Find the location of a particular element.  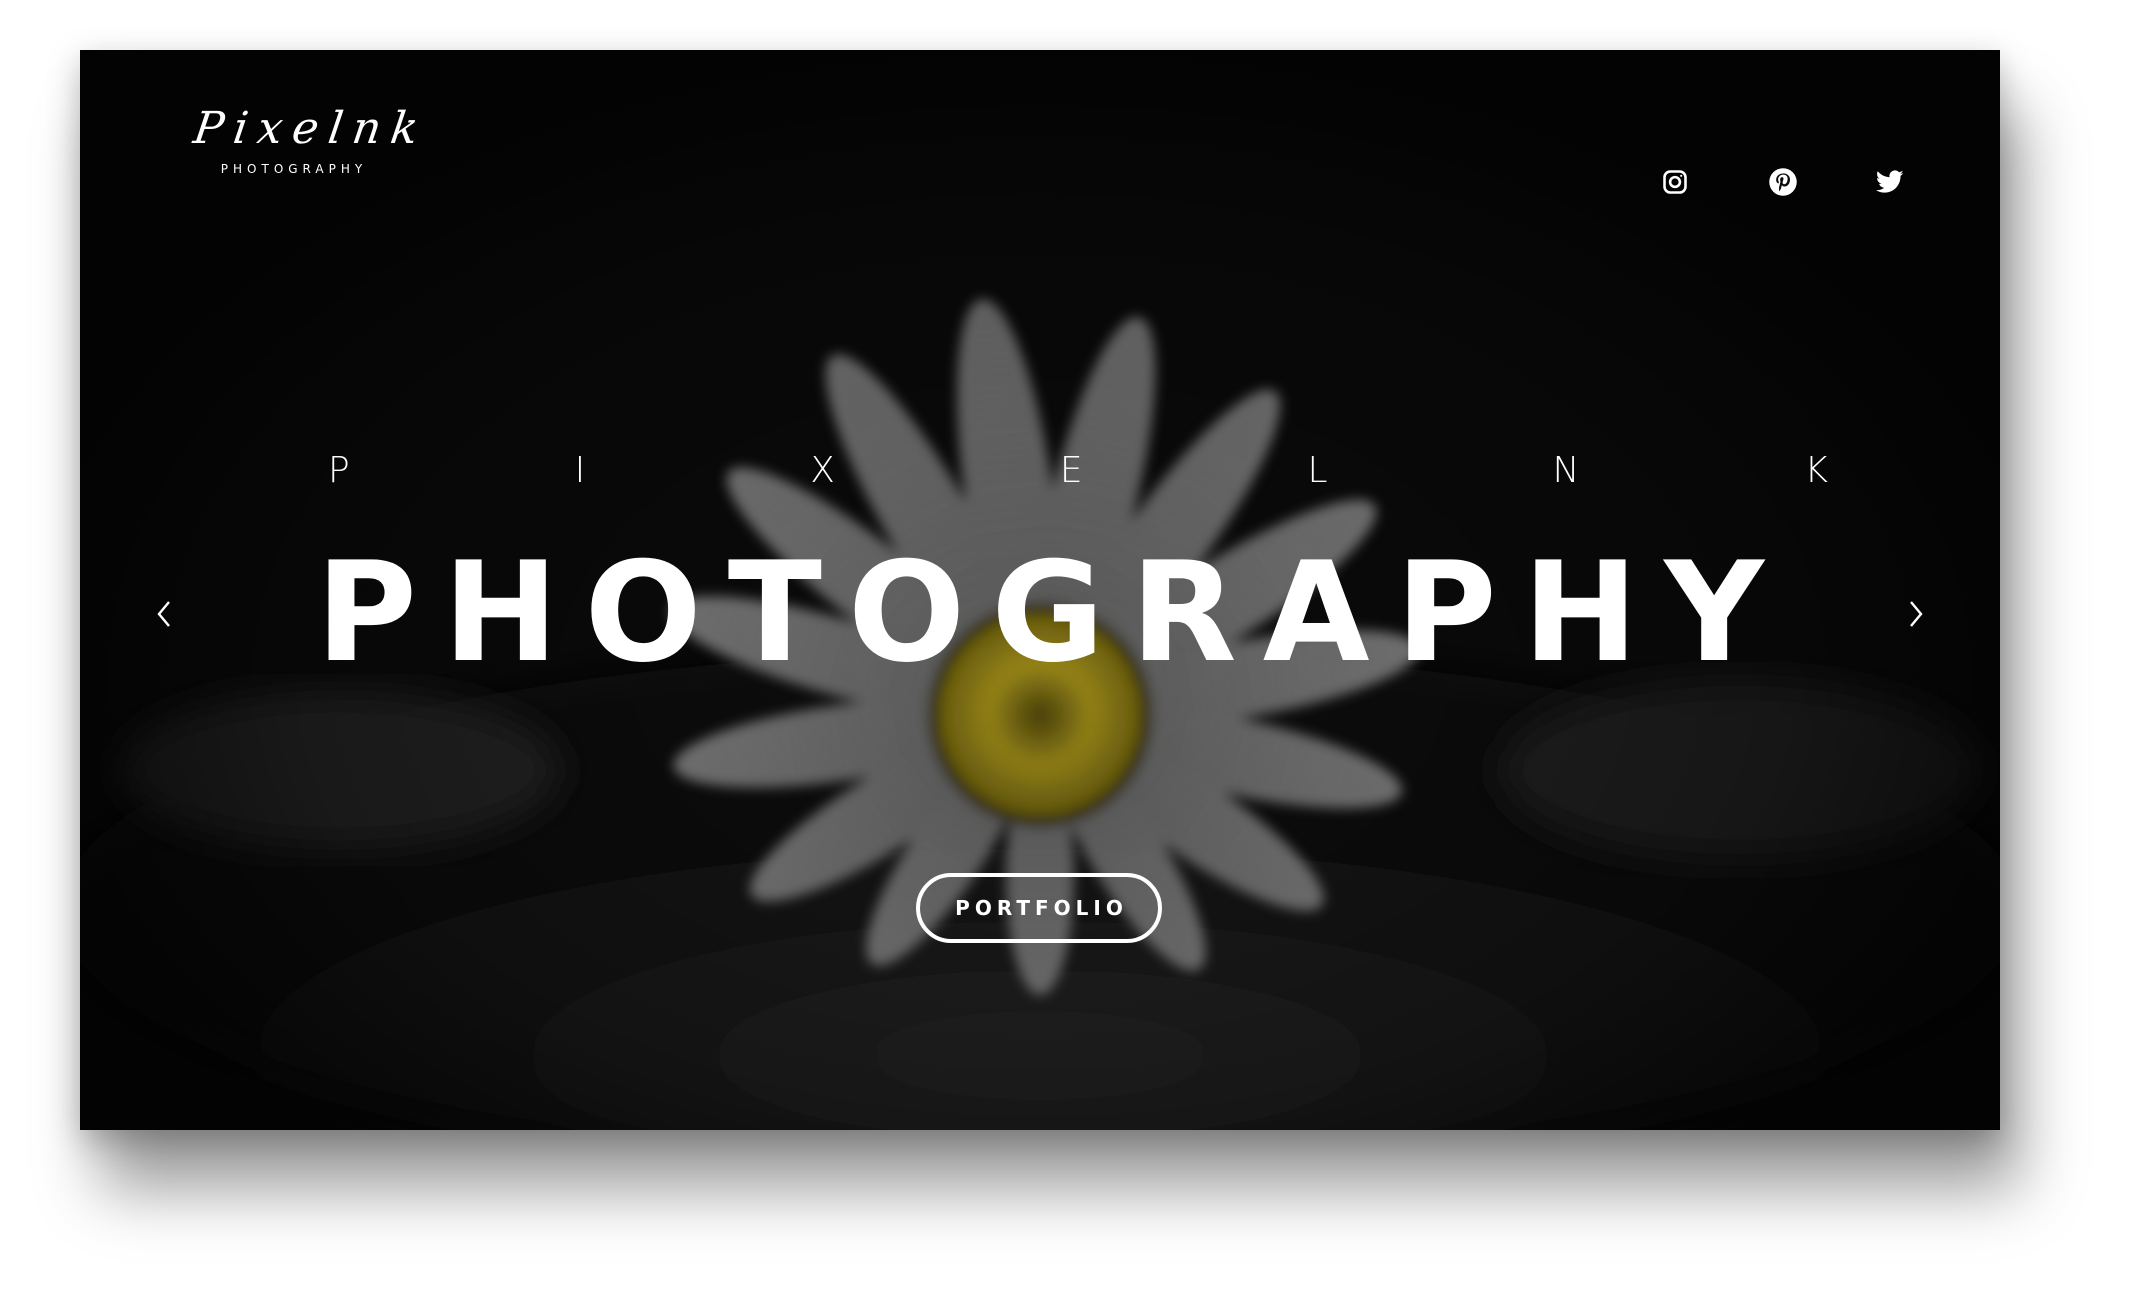

chevron-left-icon is located at coordinates (163, 614).